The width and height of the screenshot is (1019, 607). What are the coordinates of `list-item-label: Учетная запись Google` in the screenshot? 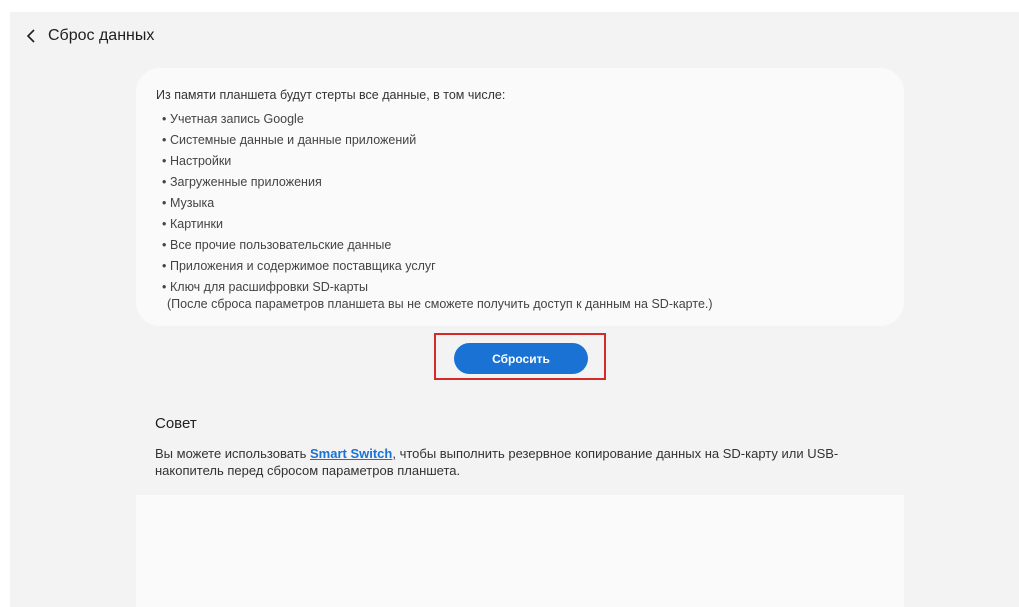 It's located at (237, 119).